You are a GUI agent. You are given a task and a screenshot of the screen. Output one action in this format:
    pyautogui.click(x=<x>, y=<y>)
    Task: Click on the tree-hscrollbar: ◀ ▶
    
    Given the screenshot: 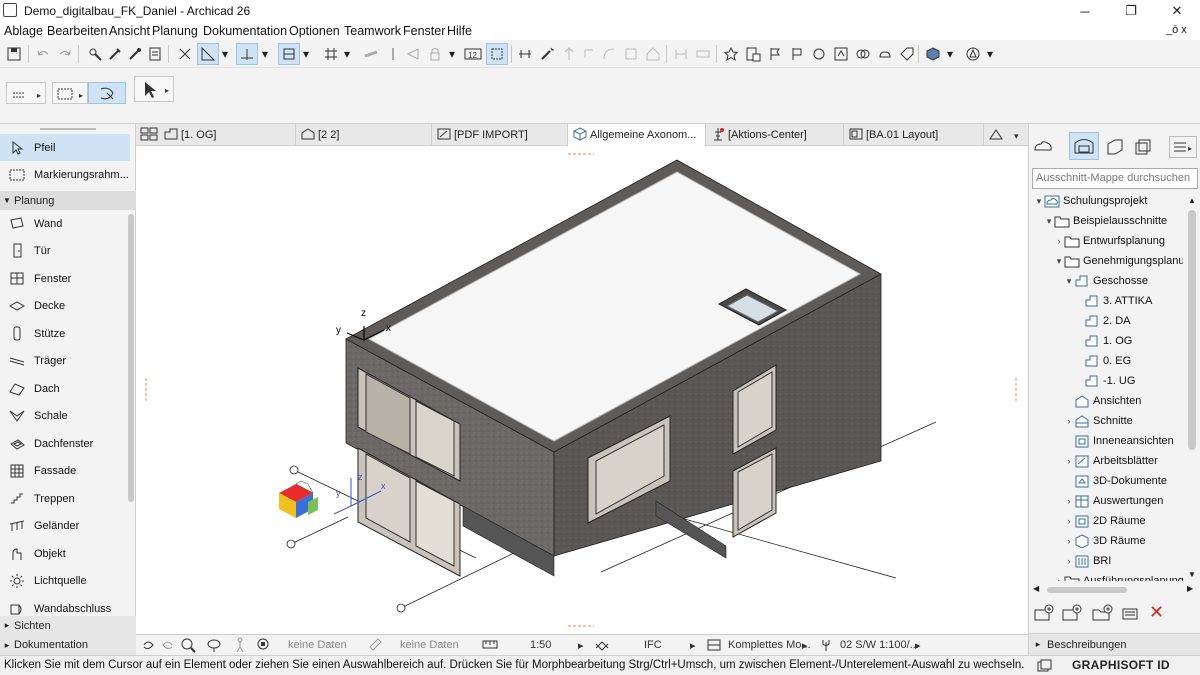 What is the action you would take?
    pyautogui.click(x=1113, y=590)
    